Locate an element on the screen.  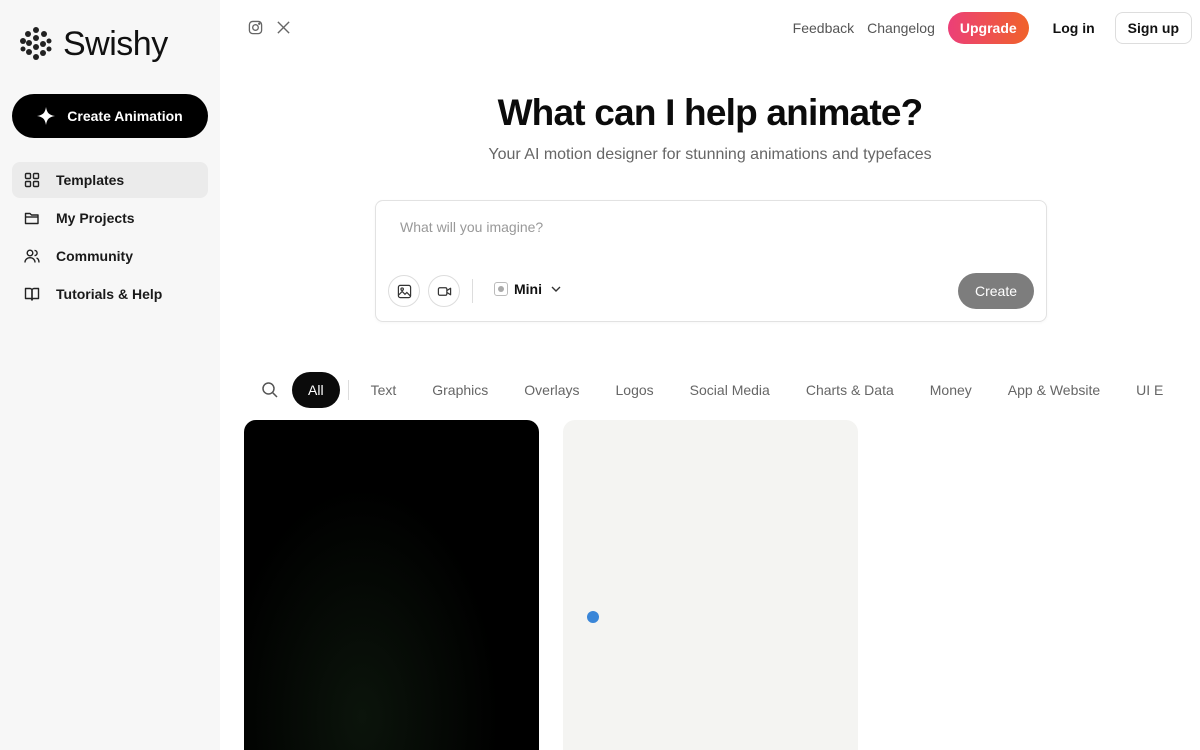
login-button: Log in is located at coordinates (1074, 28).